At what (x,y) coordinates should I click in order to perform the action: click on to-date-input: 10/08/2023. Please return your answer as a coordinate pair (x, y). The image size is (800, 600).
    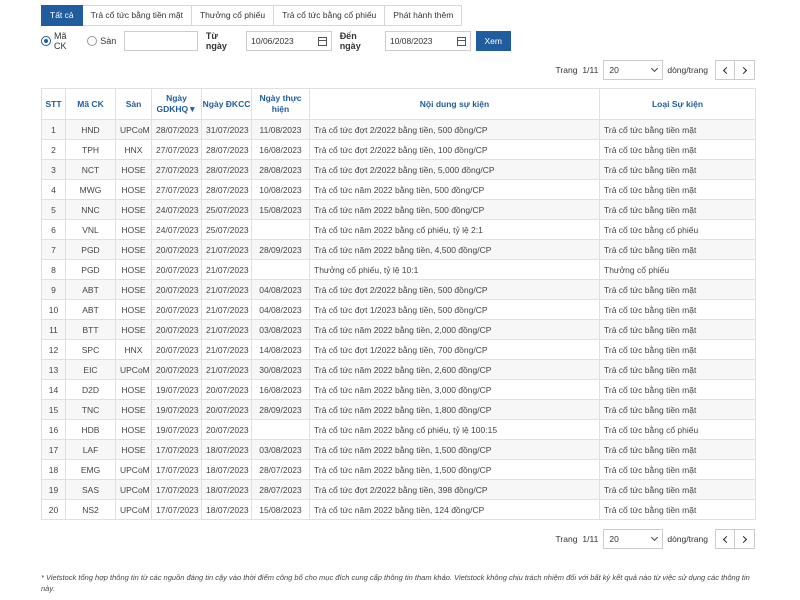
    Looking at the image, I should click on (427, 41).